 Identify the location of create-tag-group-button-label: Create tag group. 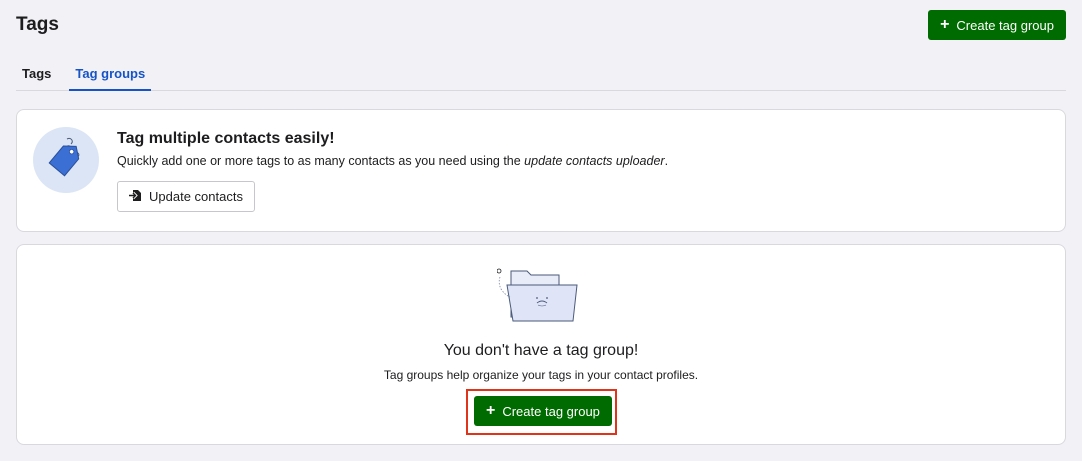
(1005, 25).